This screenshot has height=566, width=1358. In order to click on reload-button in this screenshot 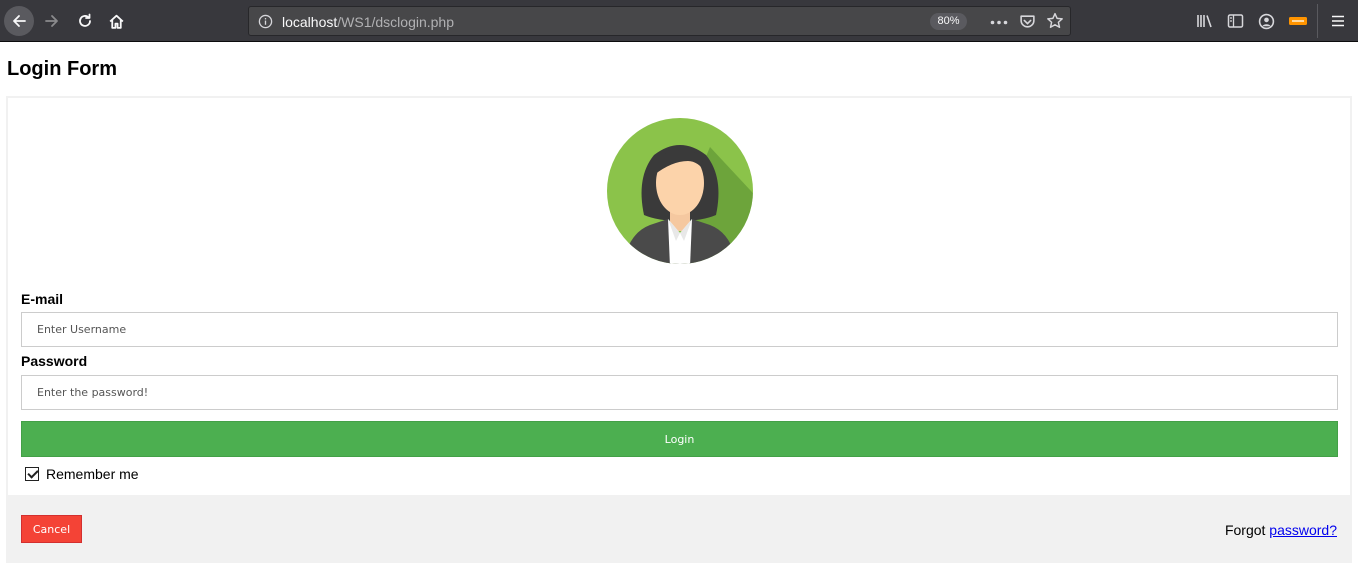, I will do `click(85, 21)`.